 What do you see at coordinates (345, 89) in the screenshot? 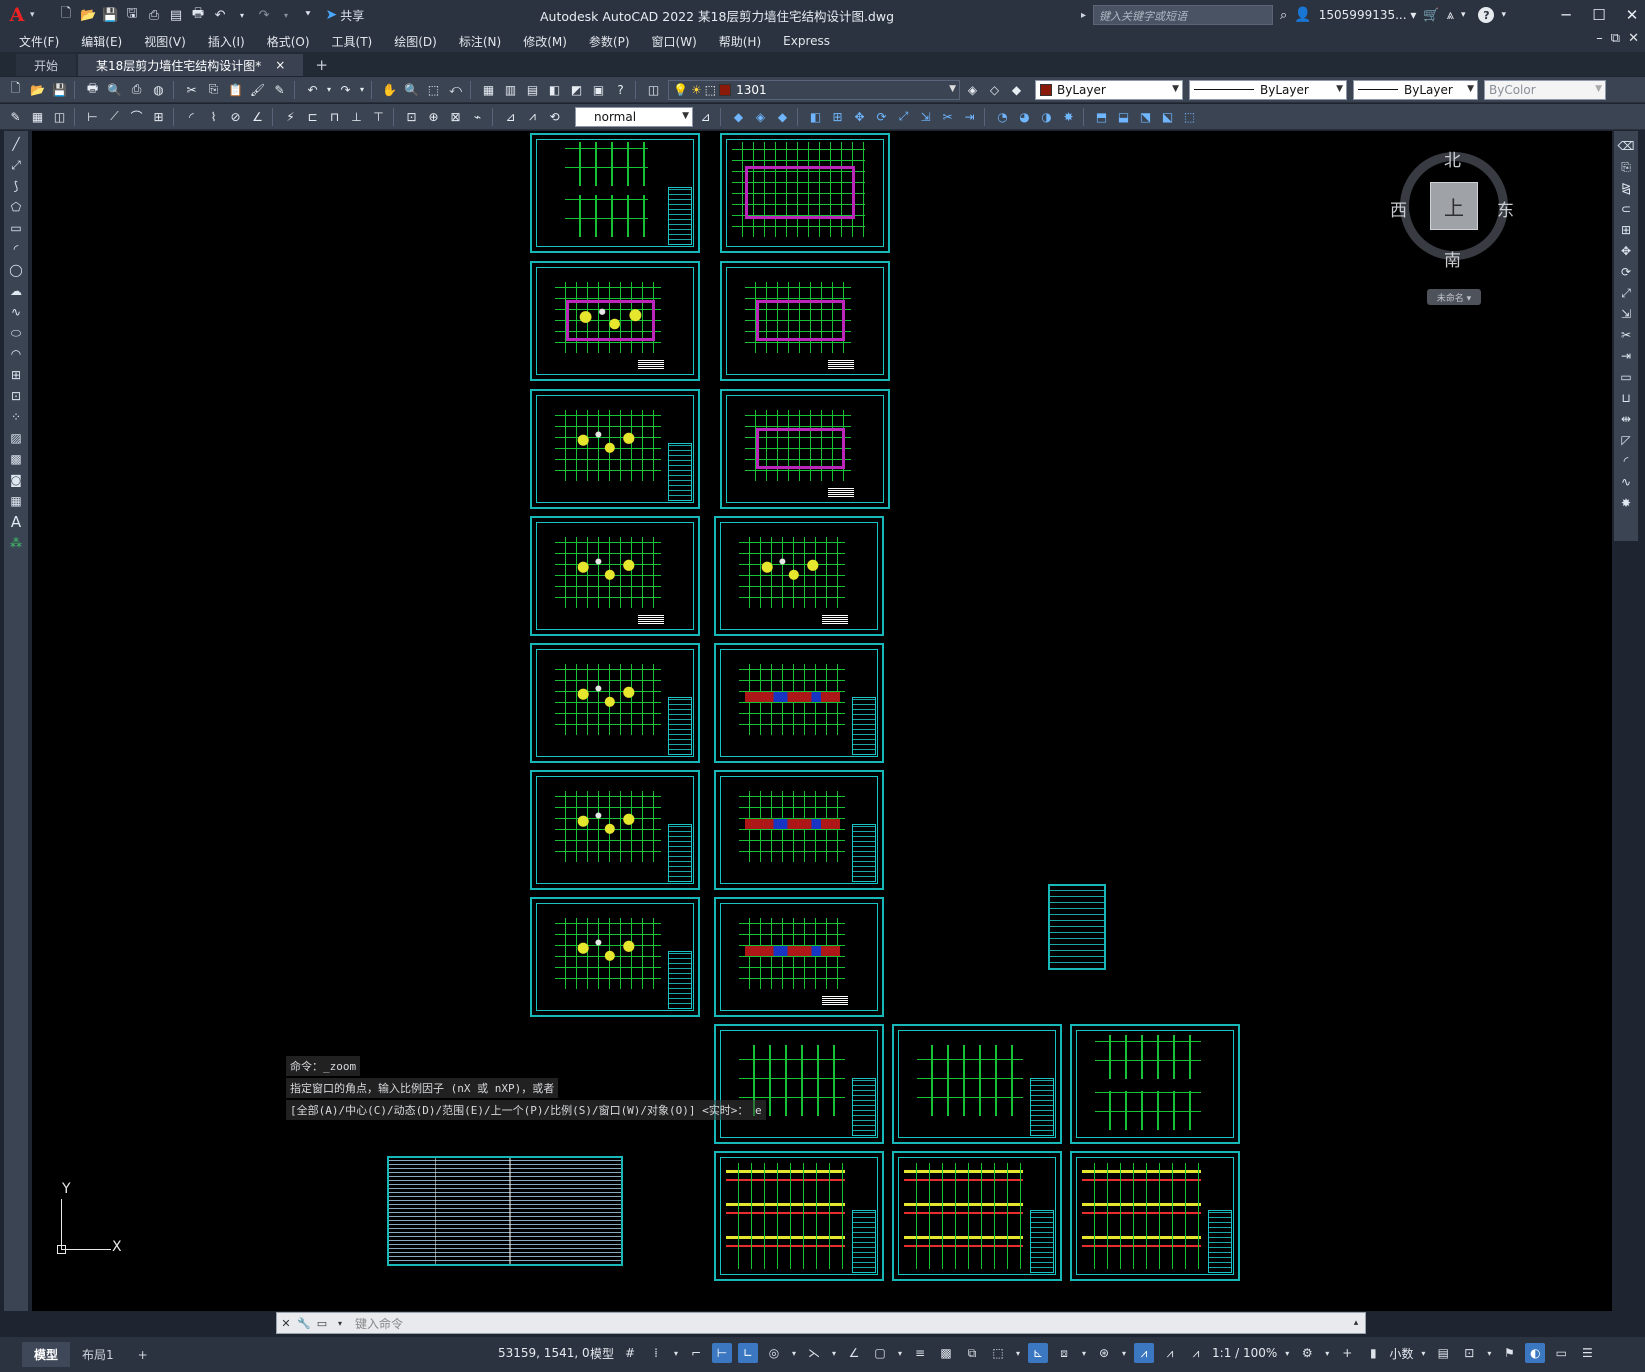
I see `redo-icon: ↷` at bounding box center [345, 89].